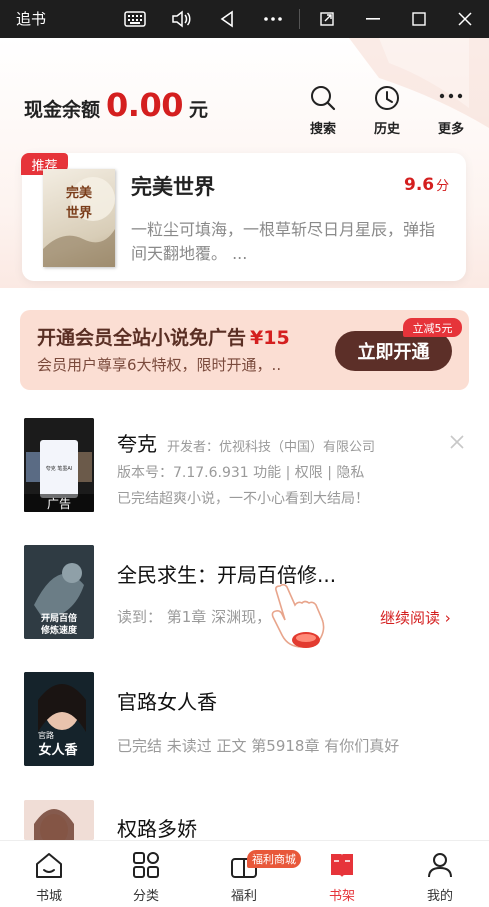 The image size is (489, 907). I want to click on keyboard-icon, so click(135, 19).